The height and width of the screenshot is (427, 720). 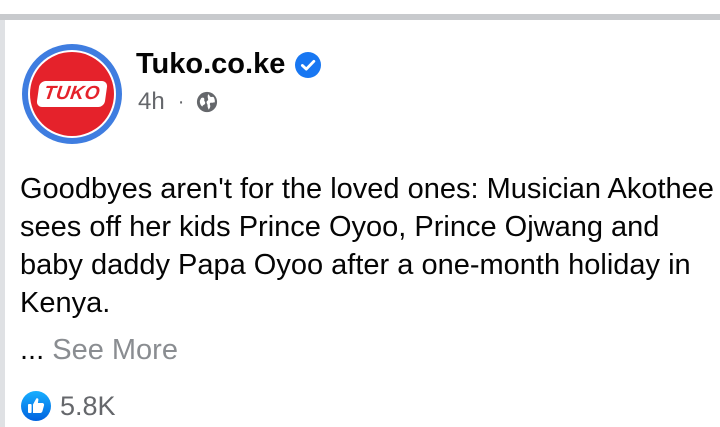 I want to click on page-name-link: Tuko.co.ke, so click(x=210, y=64).